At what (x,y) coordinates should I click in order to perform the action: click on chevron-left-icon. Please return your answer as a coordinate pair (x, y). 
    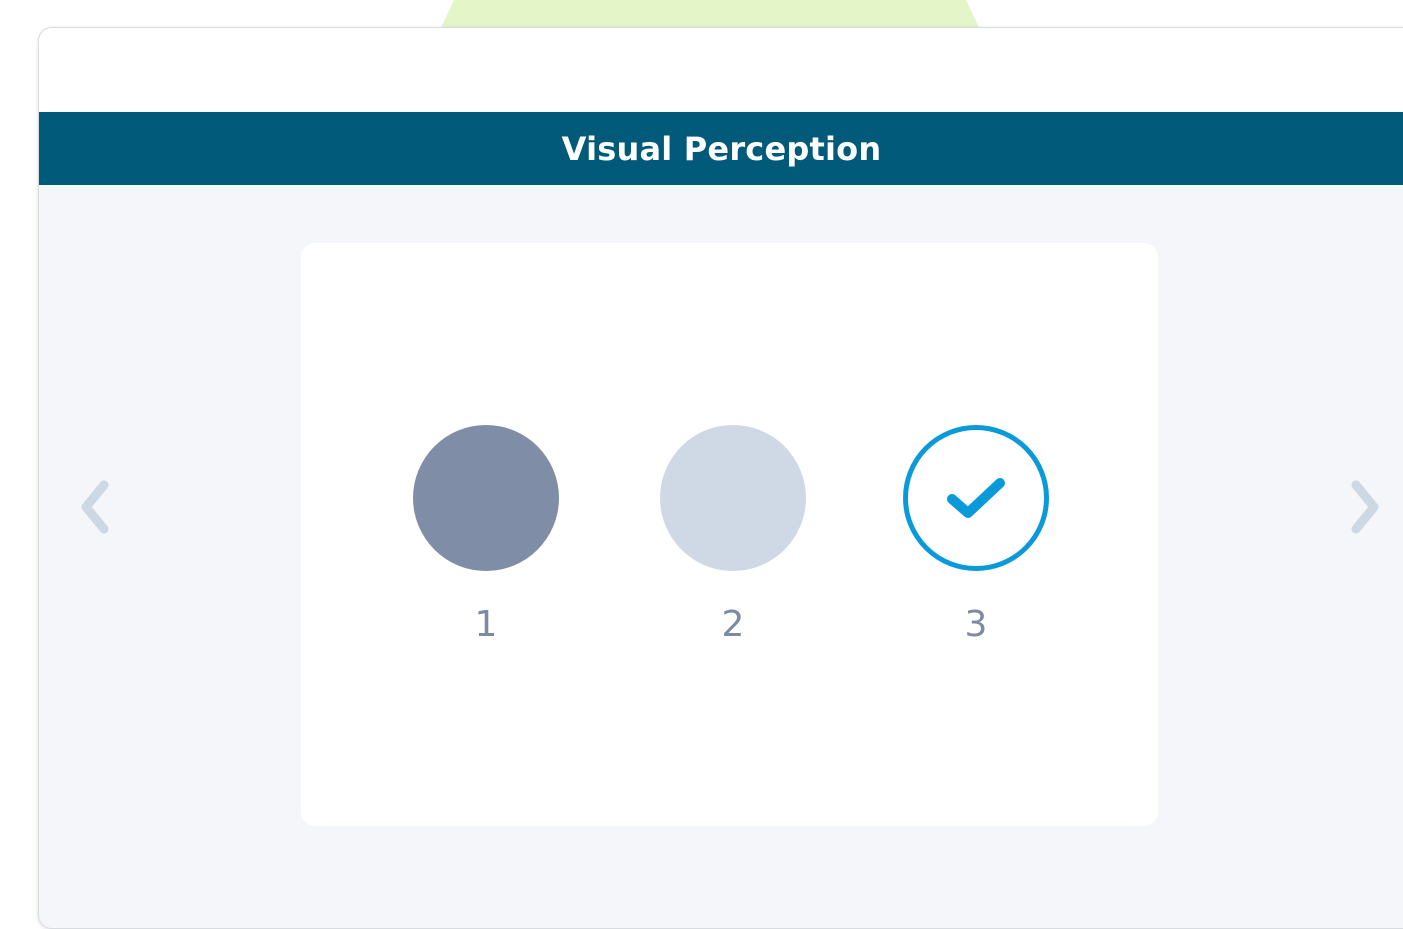
    Looking at the image, I should click on (95, 507).